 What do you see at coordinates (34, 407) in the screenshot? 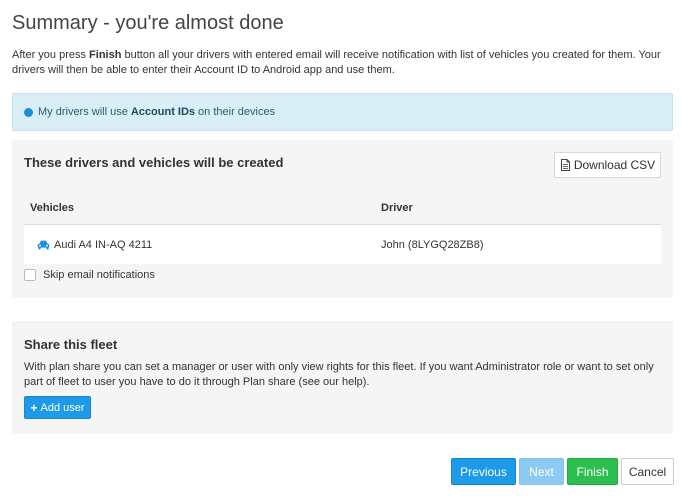
I see `plus-icon: +` at bounding box center [34, 407].